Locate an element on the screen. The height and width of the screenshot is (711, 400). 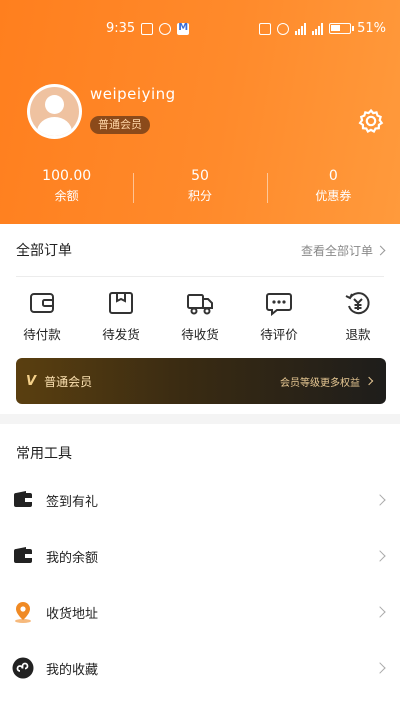
vip-left: V 普通会员 is located at coordinates (59, 381).